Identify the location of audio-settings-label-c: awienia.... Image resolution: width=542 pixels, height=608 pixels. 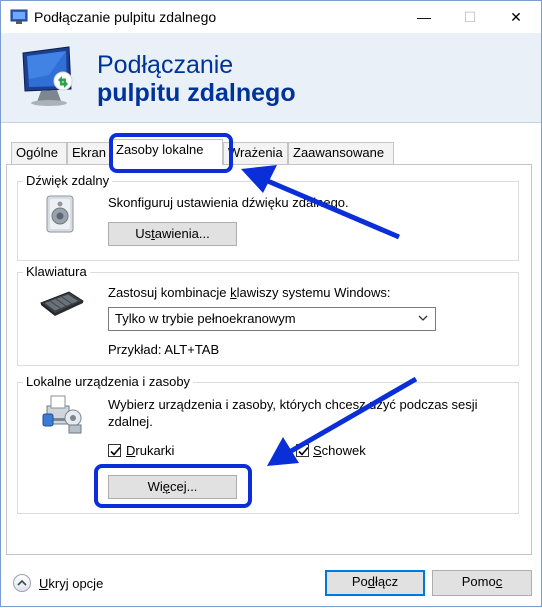
(182, 233).